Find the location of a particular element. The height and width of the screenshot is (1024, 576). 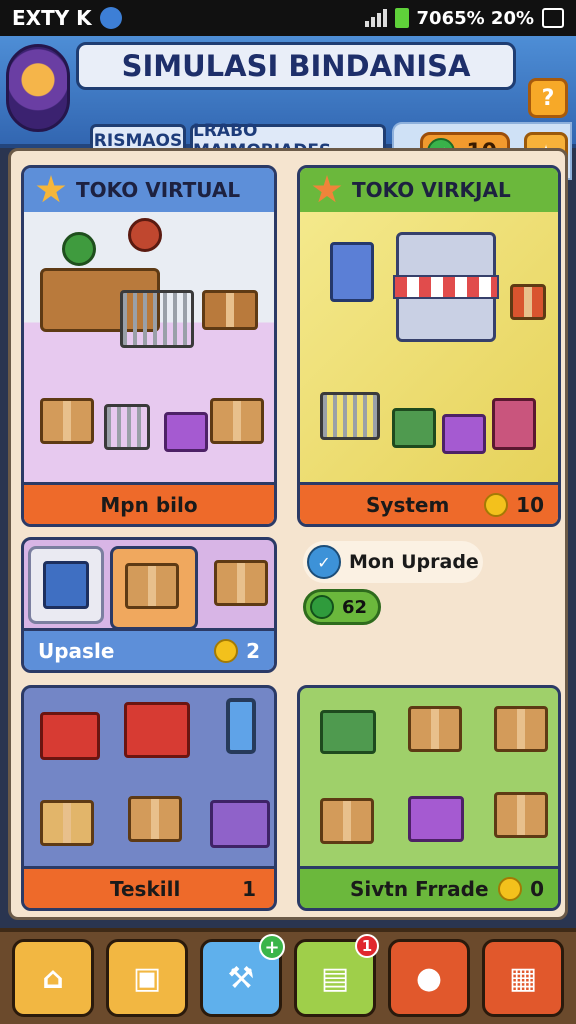

nav-home-button: ⌂ is located at coordinates (53, 978).